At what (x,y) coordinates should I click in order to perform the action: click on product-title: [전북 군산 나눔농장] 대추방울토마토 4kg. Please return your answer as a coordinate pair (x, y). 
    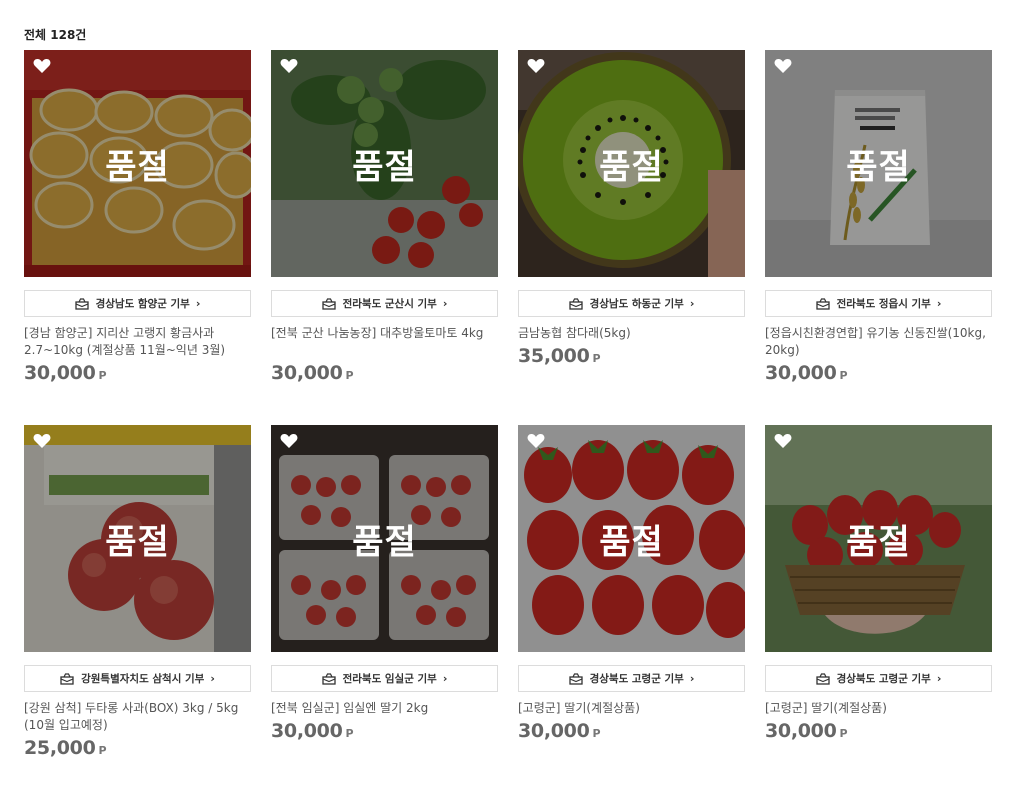
    Looking at the image, I should click on (384, 342).